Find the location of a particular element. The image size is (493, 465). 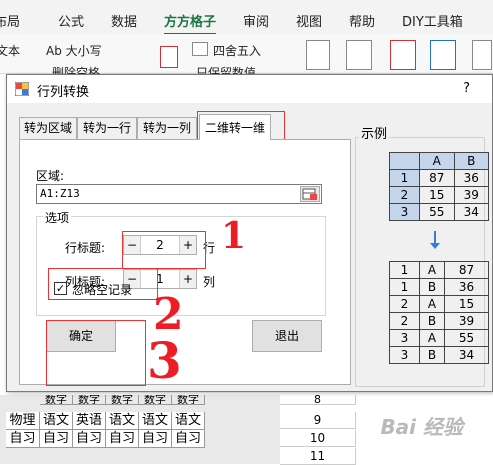

range-picker-button is located at coordinates (310, 194).